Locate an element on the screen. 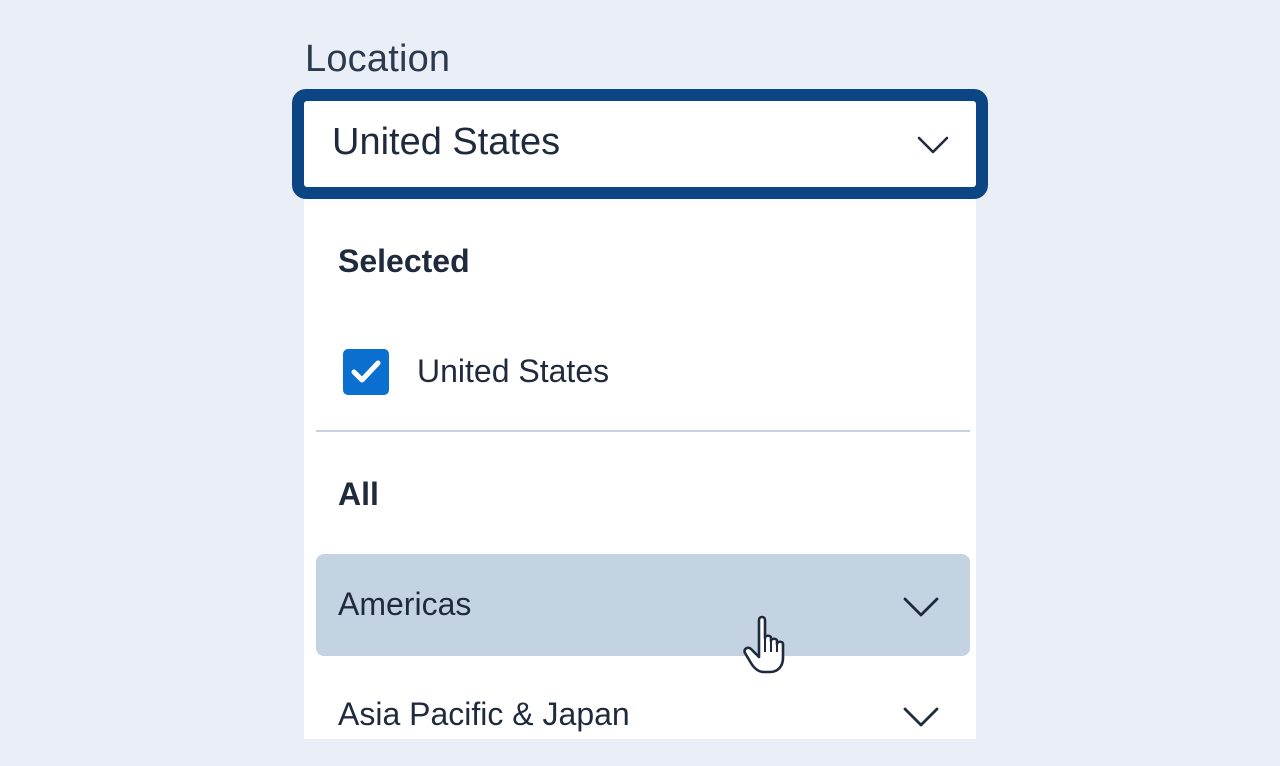 Image resolution: width=1280 pixels, height=766 pixels. divider is located at coordinates (643, 431).